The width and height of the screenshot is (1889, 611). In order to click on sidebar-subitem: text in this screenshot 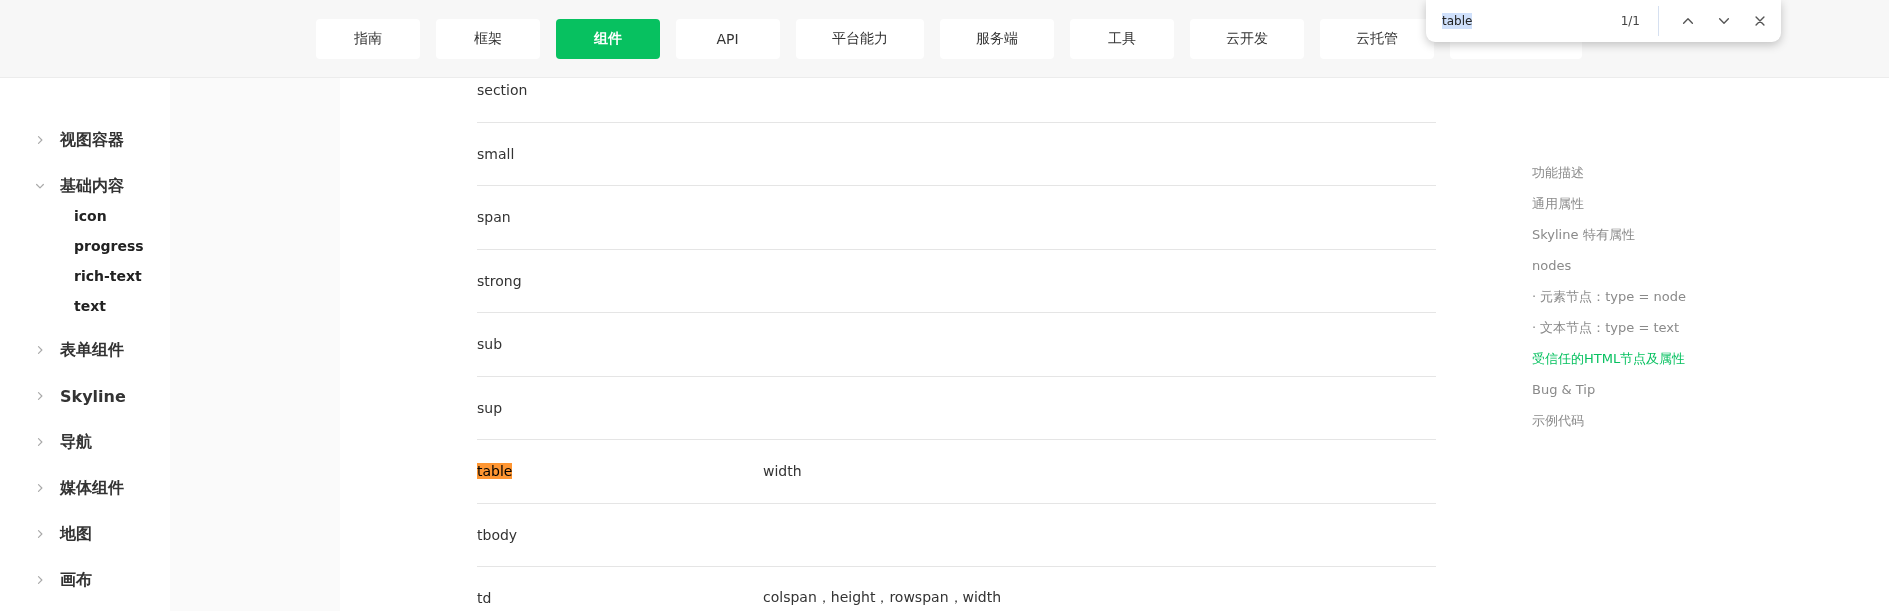, I will do `click(170, 306)`.